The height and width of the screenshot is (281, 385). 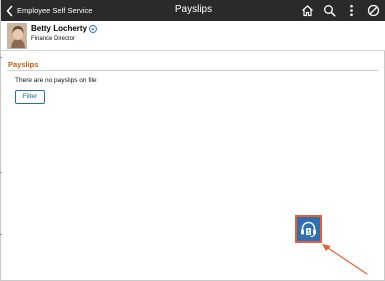 What do you see at coordinates (373, 10) in the screenshot?
I see `no-entry-icon` at bounding box center [373, 10].